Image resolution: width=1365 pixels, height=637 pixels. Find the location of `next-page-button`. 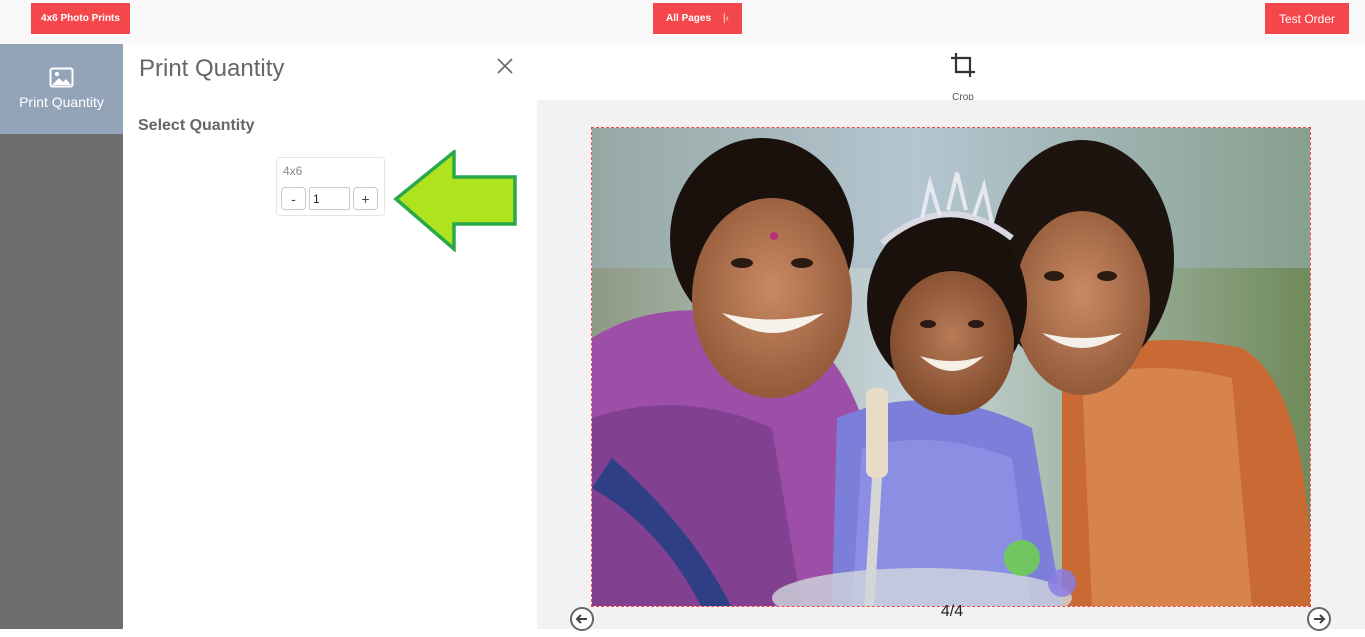

next-page-button is located at coordinates (1319, 619).